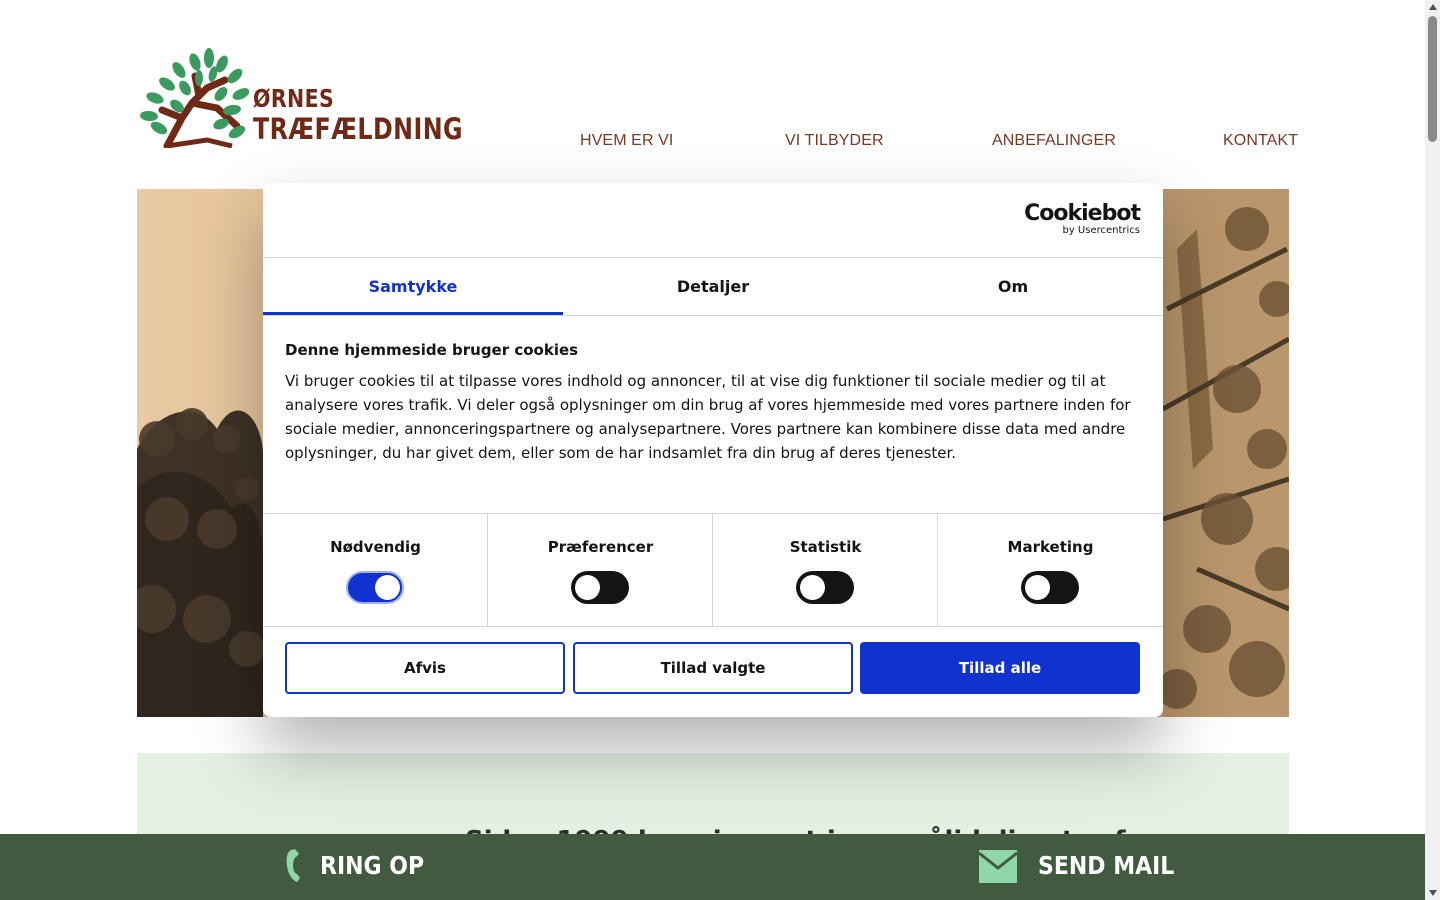 This screenshot has width=1440, height=900. Describe the element at coordinates (1260, 141) in the screenshot. I see `nav-kontakt: KONTAKT` at that location.